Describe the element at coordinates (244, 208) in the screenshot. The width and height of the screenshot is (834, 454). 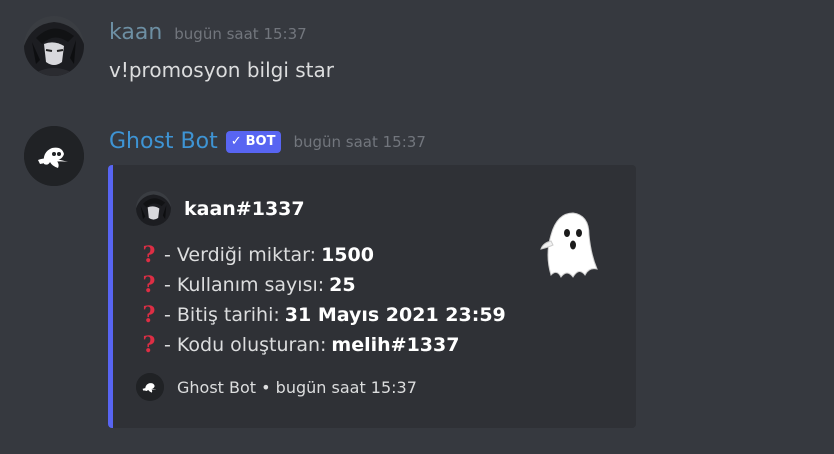
I see `embed-author-name: kaan#1337` at that location.